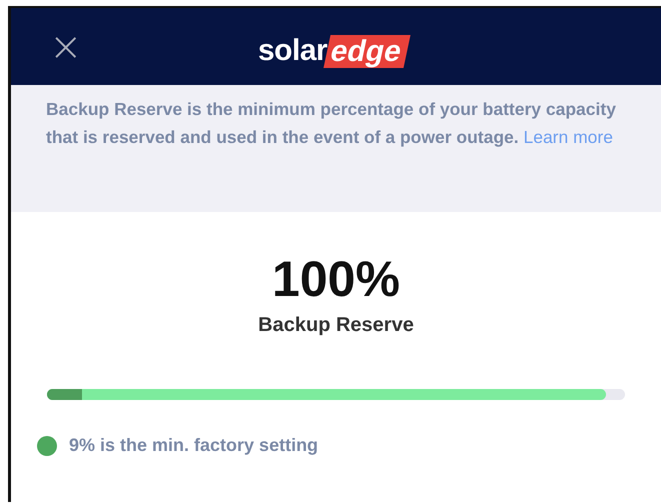 The width and height of the screenshot is (661, 504). I want to click on info-text: Backup Reserve is the minimum percentage of your battery capacity that is reserved and used in the event of a power outage. Learn more, so click(331, 123).